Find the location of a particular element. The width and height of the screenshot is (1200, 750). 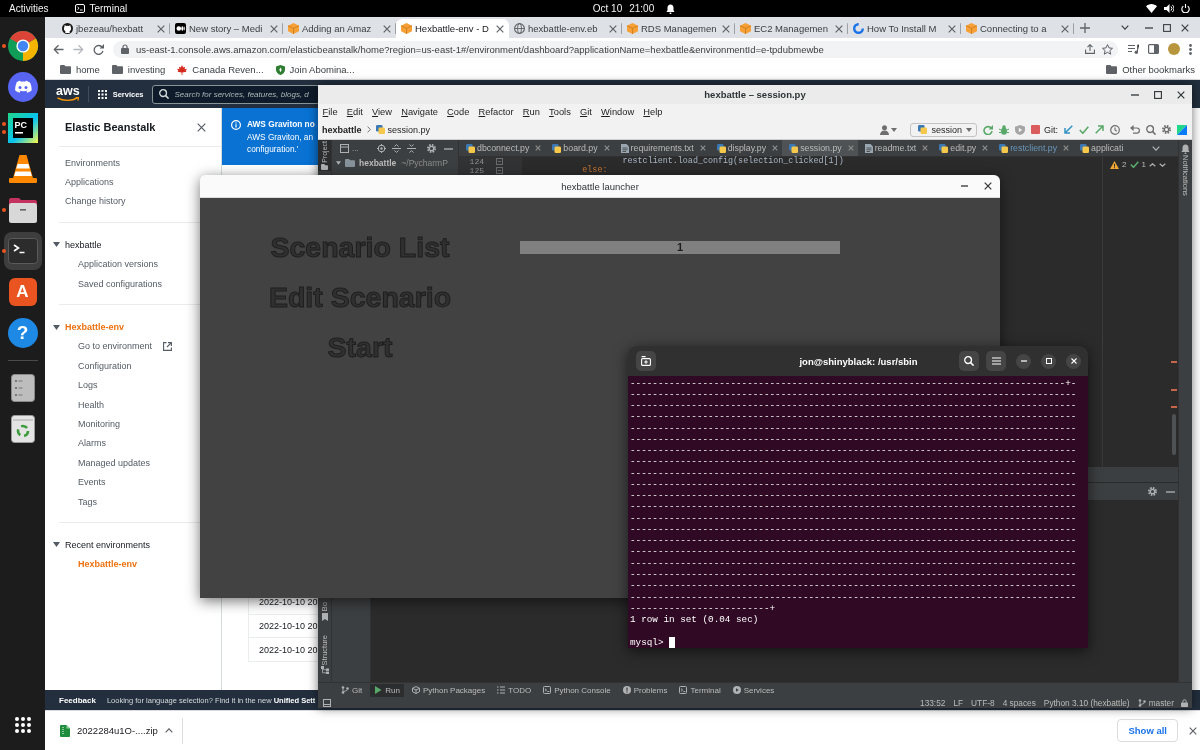

nav-link: Environments is located at coordinates (93, 162).